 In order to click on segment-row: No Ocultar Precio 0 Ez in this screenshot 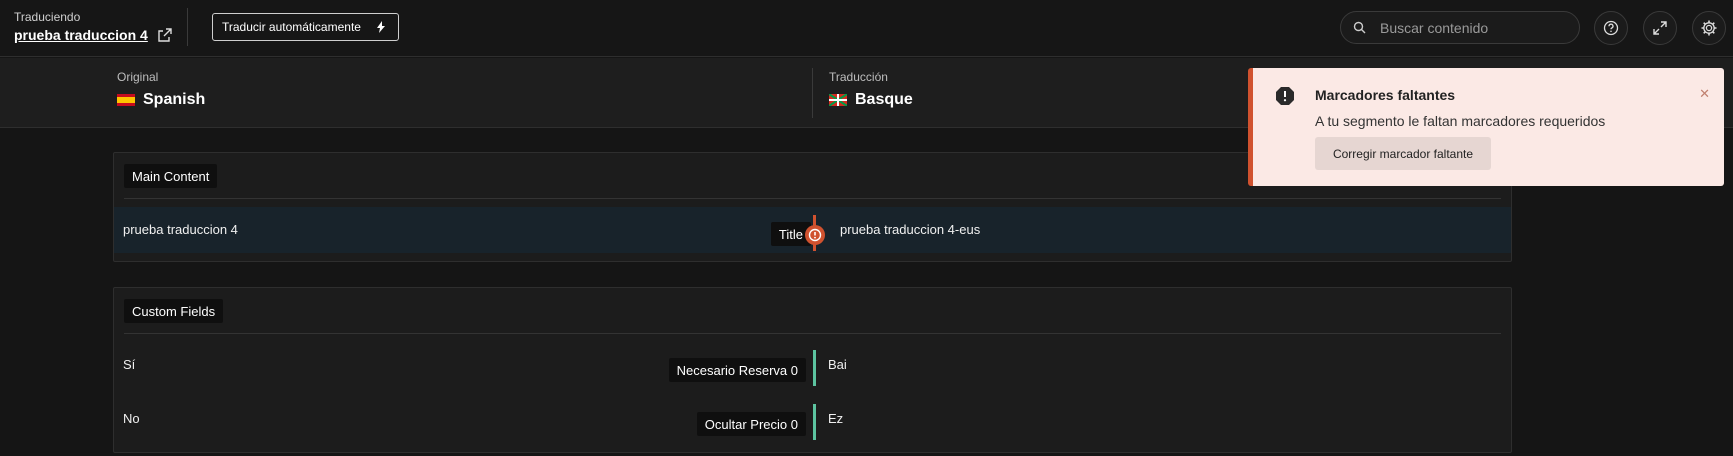, I will do `click(812, 423)`.